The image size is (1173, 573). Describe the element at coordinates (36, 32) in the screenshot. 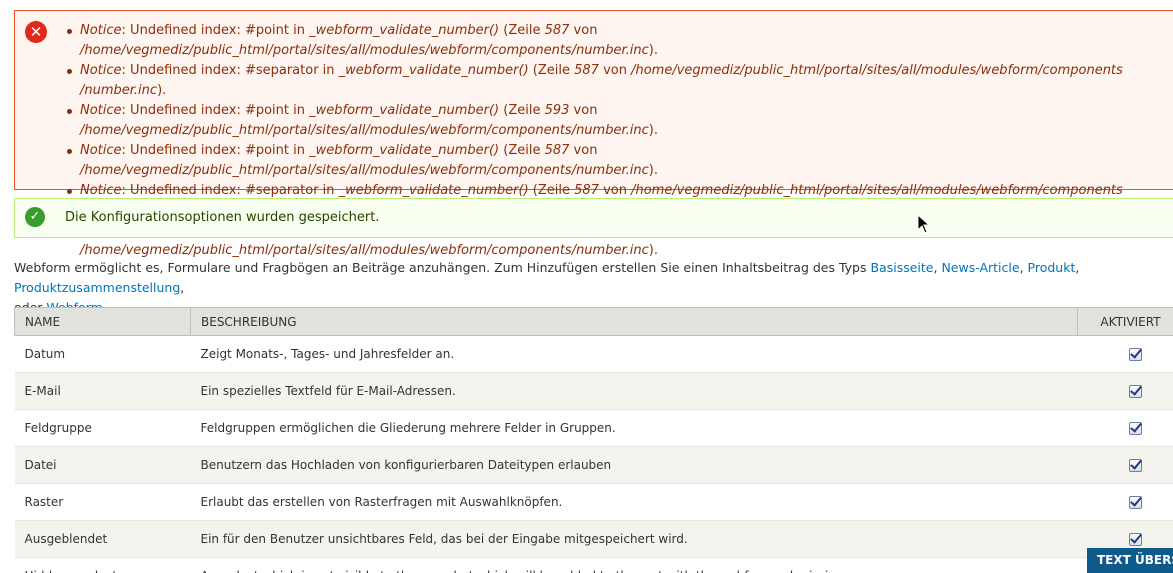

I see `error-icon: ✕` at that location.